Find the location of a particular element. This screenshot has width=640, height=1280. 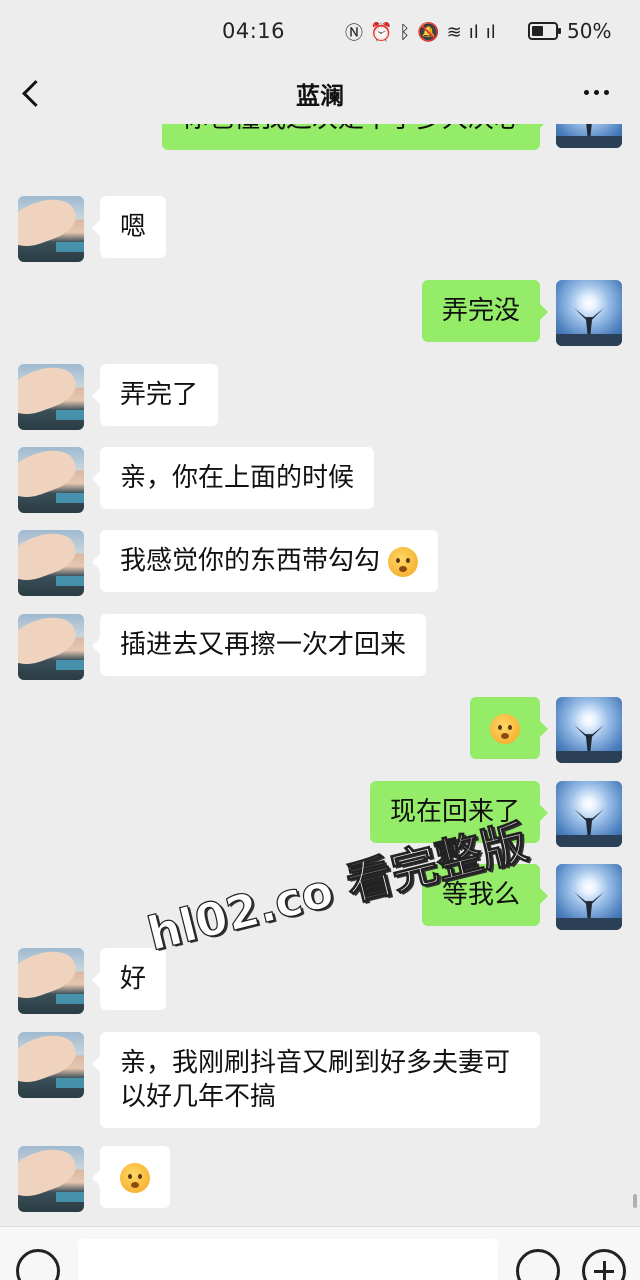

chat-title: 蓝澜 is located at coordinates (320, 96).